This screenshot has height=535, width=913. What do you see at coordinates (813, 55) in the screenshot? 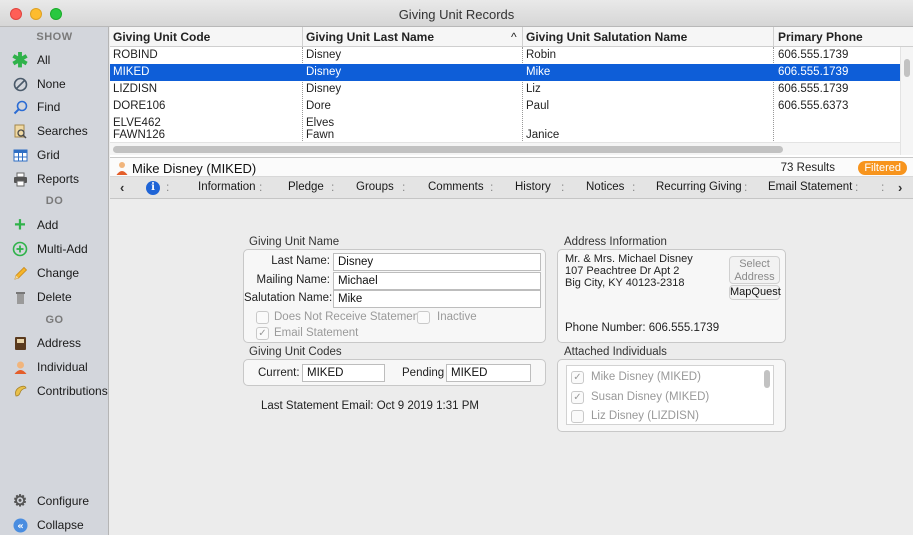
I see `cell-phone: 606.555.1739` at bounding box center [813, 55].